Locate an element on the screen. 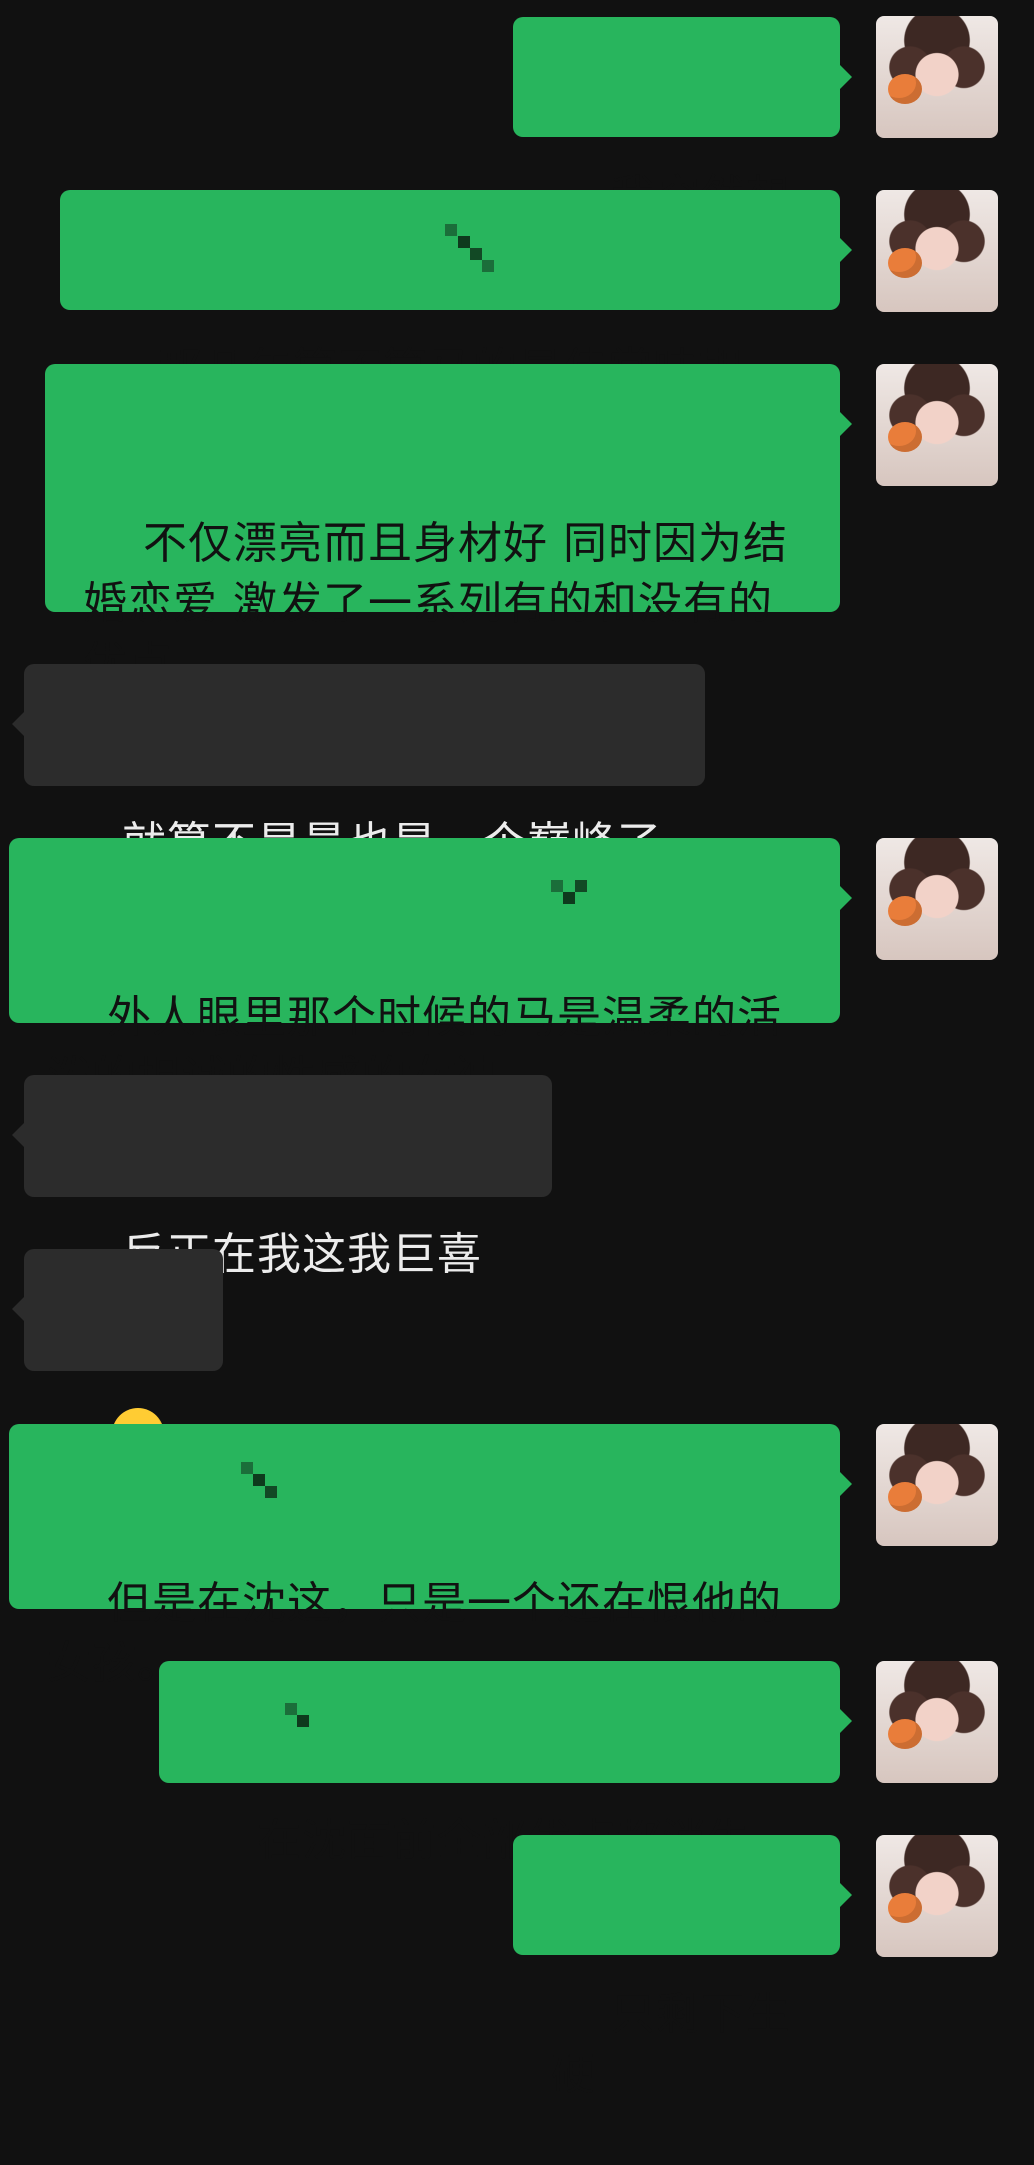 The image size is (1034, 2165). message-bubble-incoming: 反正在我这我巨喜欢 is located at coordinates (282, 1207).